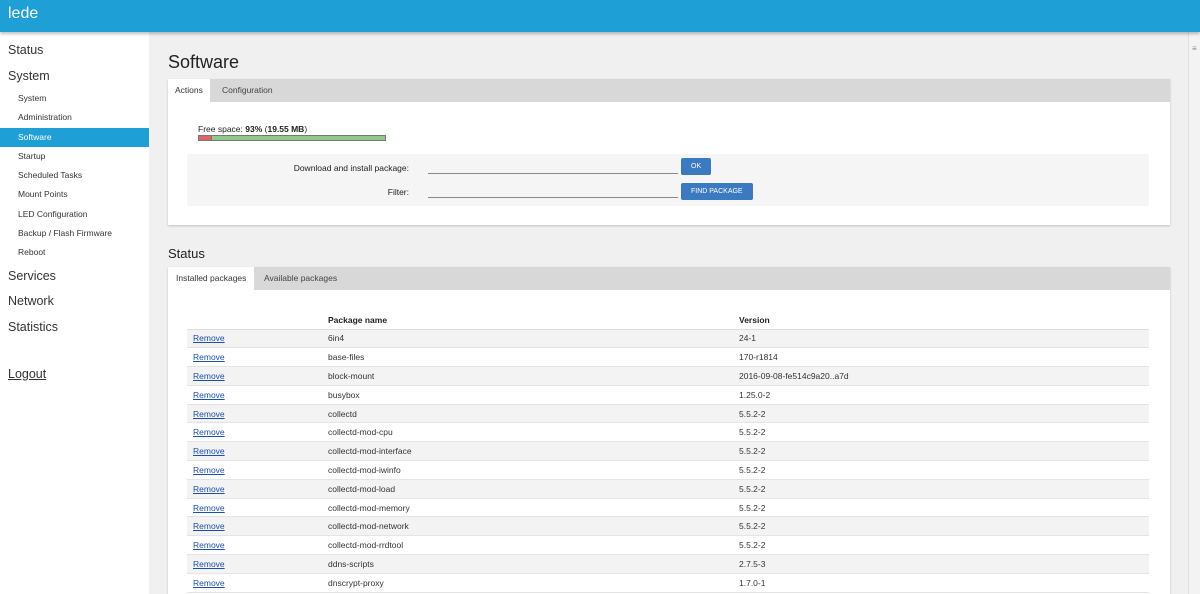 The image size is (1200, 594). What do you see at coordinates (941, 583) in the screenshot?
I see `cell-version: 1.7.0-1` at bounding box center [941, 583].